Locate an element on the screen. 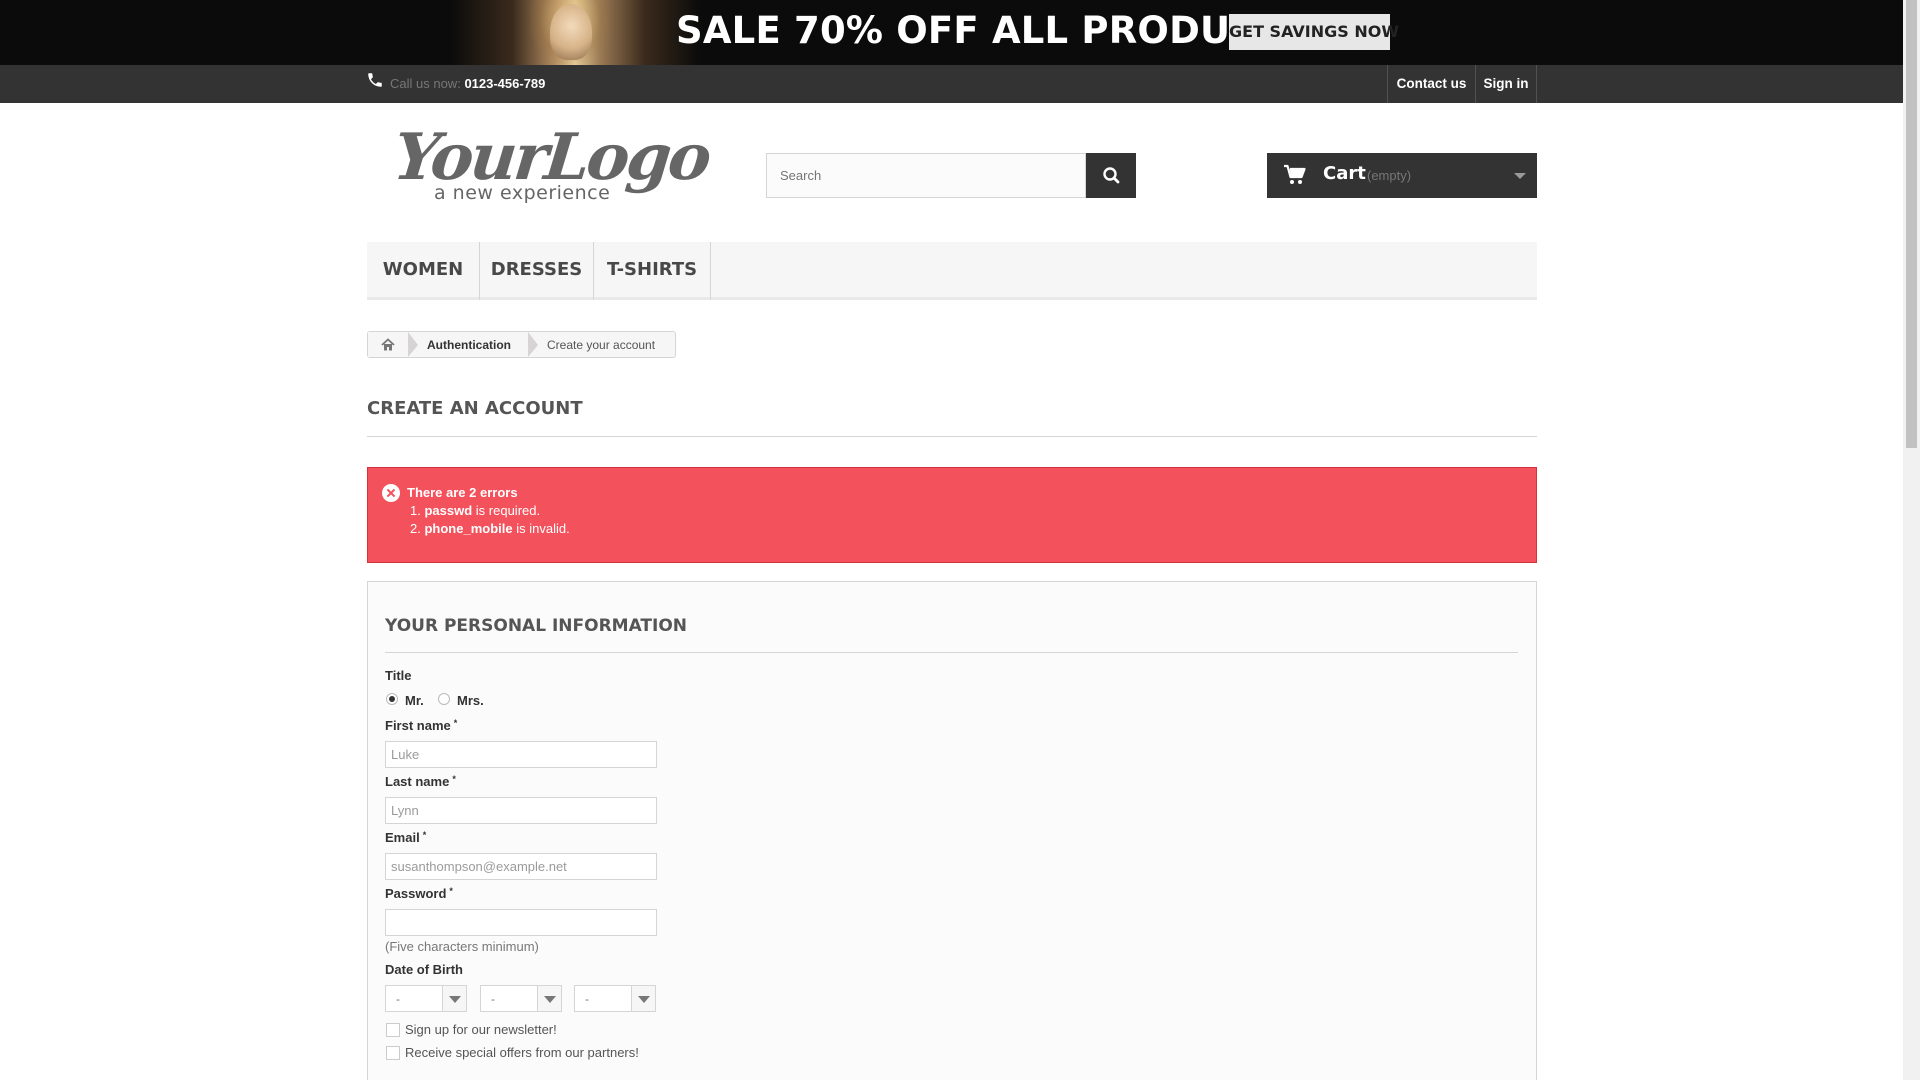  email-field-box is located at coordinates (521, 866).